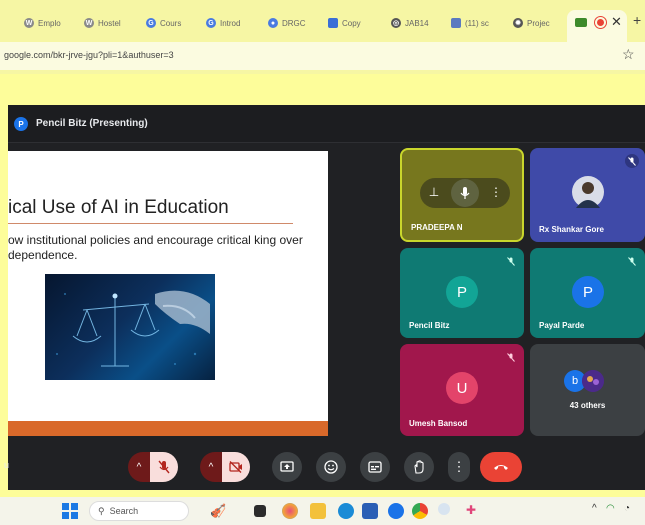 Image resolution: width=645 pixels, height=525 pixels. What do you see at coordinates (21, 124) in the screenshot?
I see `presenter-avatar: P` at bounding box center [21, 124].